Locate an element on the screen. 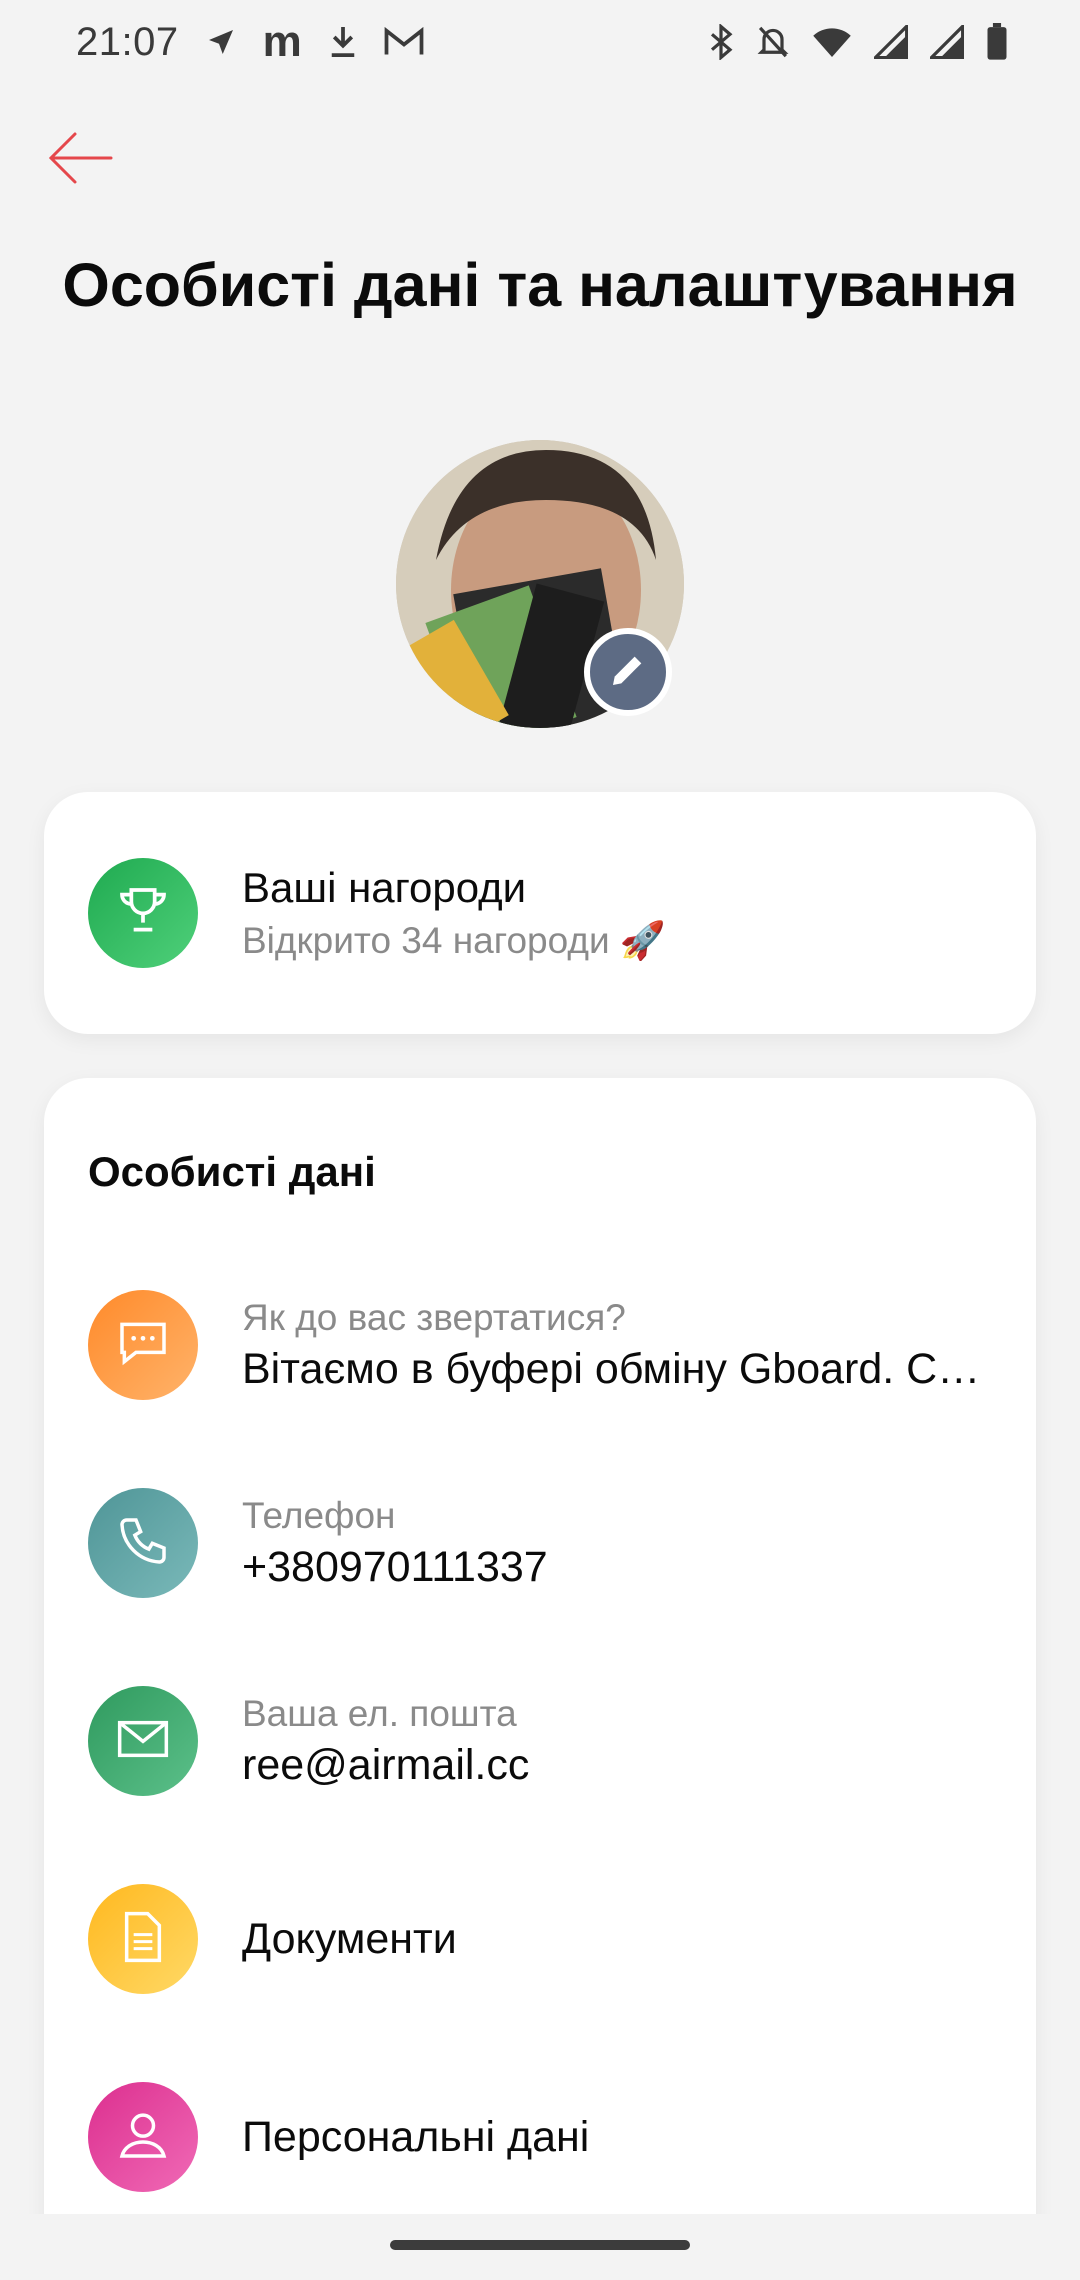 The height and width of the screenshot is (2280, 1080). list-item-text: Документи is located at coordinates (349, 1939).